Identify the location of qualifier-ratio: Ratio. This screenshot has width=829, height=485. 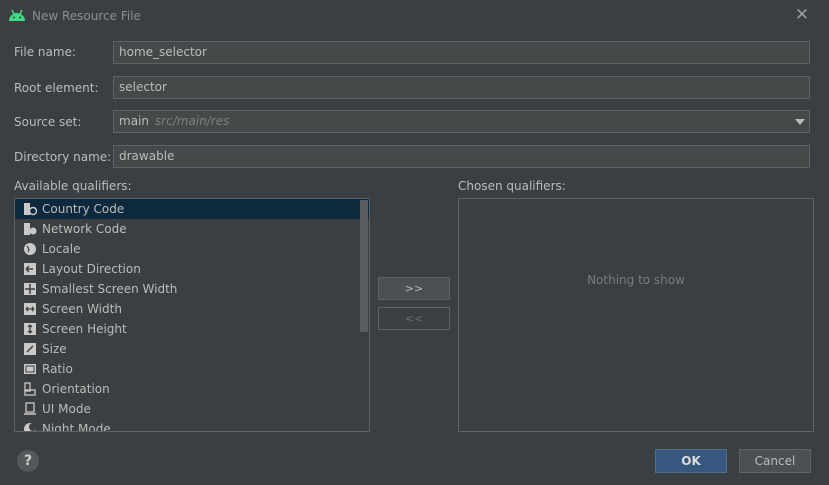
(192, 369).